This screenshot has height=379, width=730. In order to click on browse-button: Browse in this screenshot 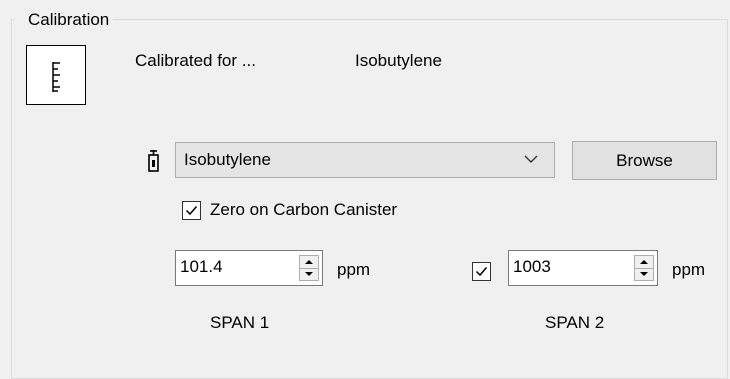, I will do `click(644, 160)`.